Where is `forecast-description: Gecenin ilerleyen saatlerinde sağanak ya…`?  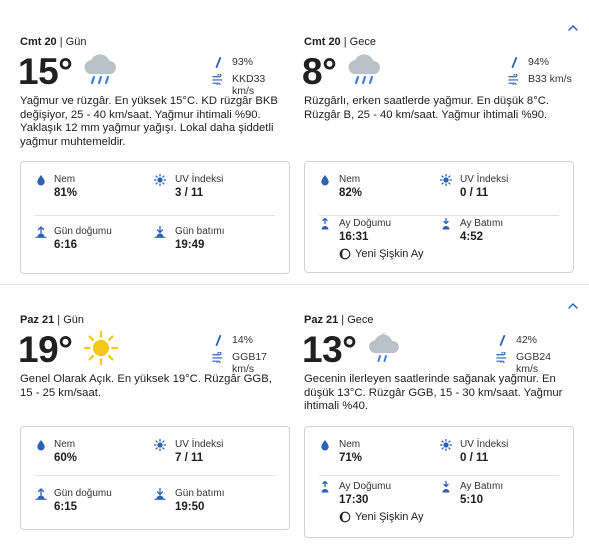
forecast-description: Gecenin ilerleyen saatlerinde sağanak ya… is located at coordinates (433, 393).